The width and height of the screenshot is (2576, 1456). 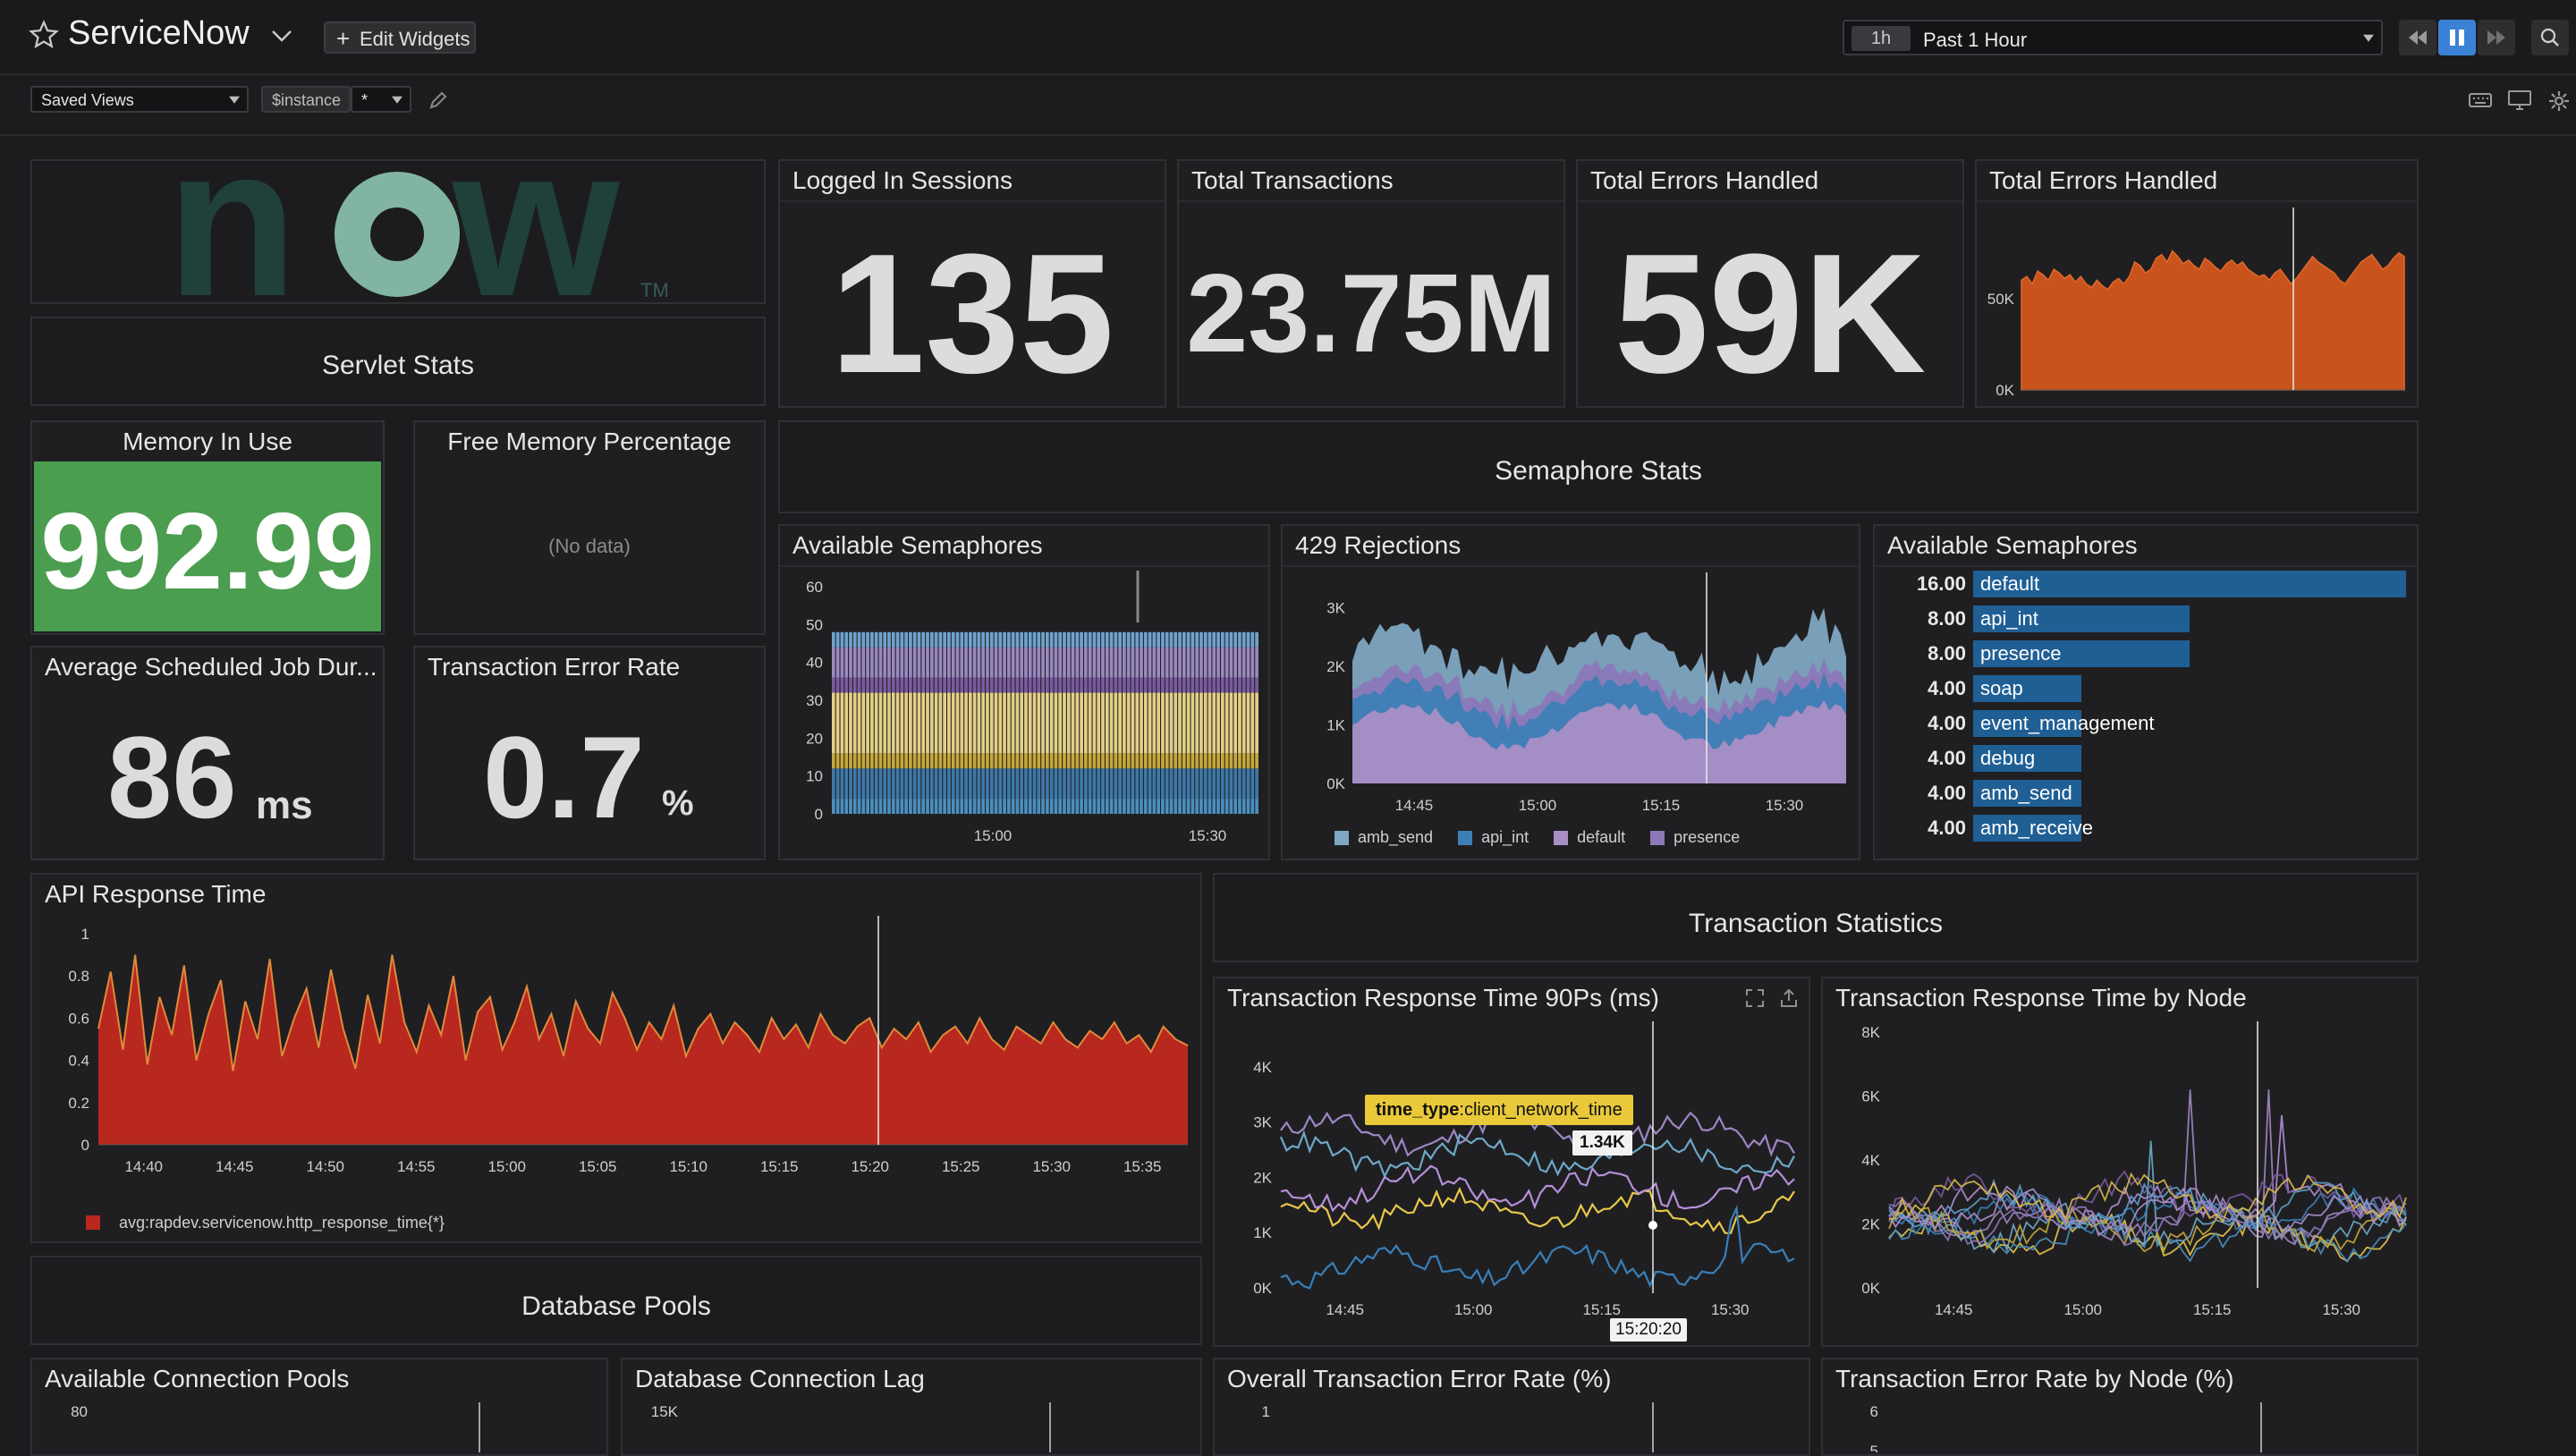 I want to click on forward-button, so click(x=2496, y=37).